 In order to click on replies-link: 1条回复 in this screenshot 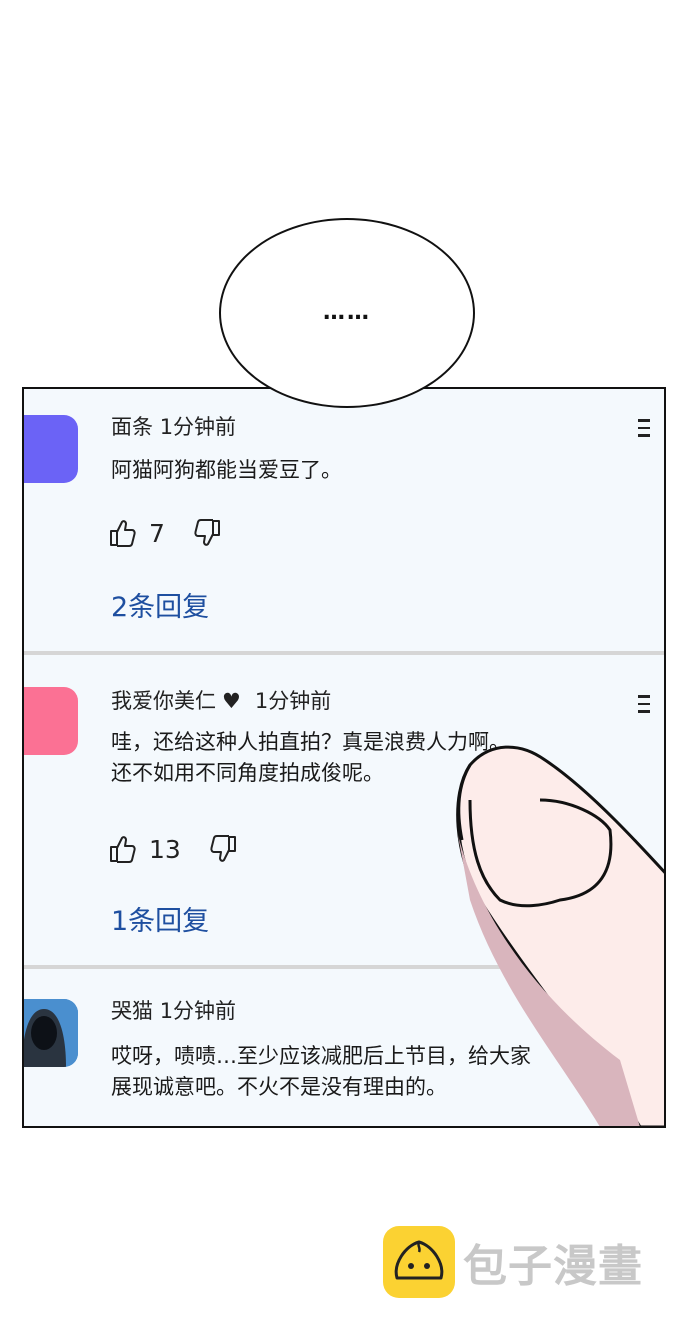, I will do `click(160, 918)`.